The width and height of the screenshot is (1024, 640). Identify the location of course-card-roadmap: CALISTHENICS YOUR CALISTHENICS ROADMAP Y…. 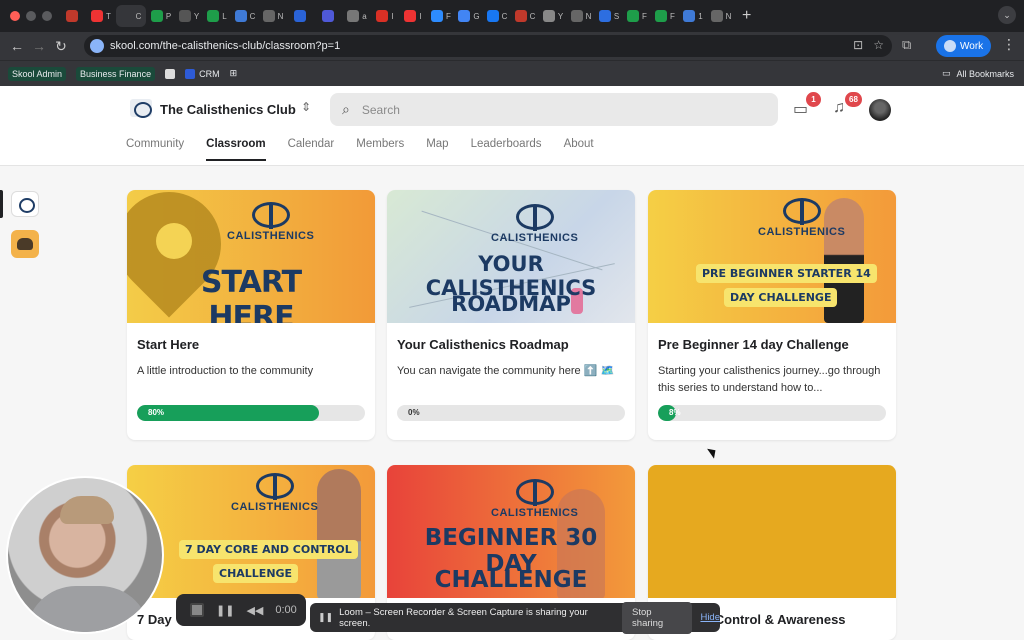
(511, 315).